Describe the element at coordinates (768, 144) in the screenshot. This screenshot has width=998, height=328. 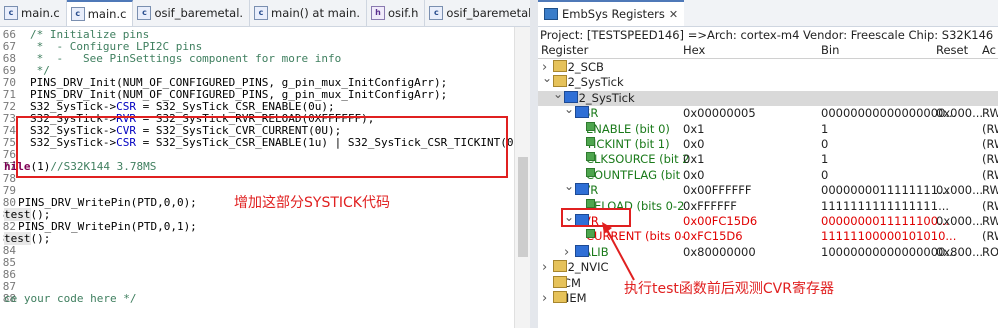
I see `register-row-tickint-bit-1: TICKINT (bit 1) 0x0 0 (RW` at that location.